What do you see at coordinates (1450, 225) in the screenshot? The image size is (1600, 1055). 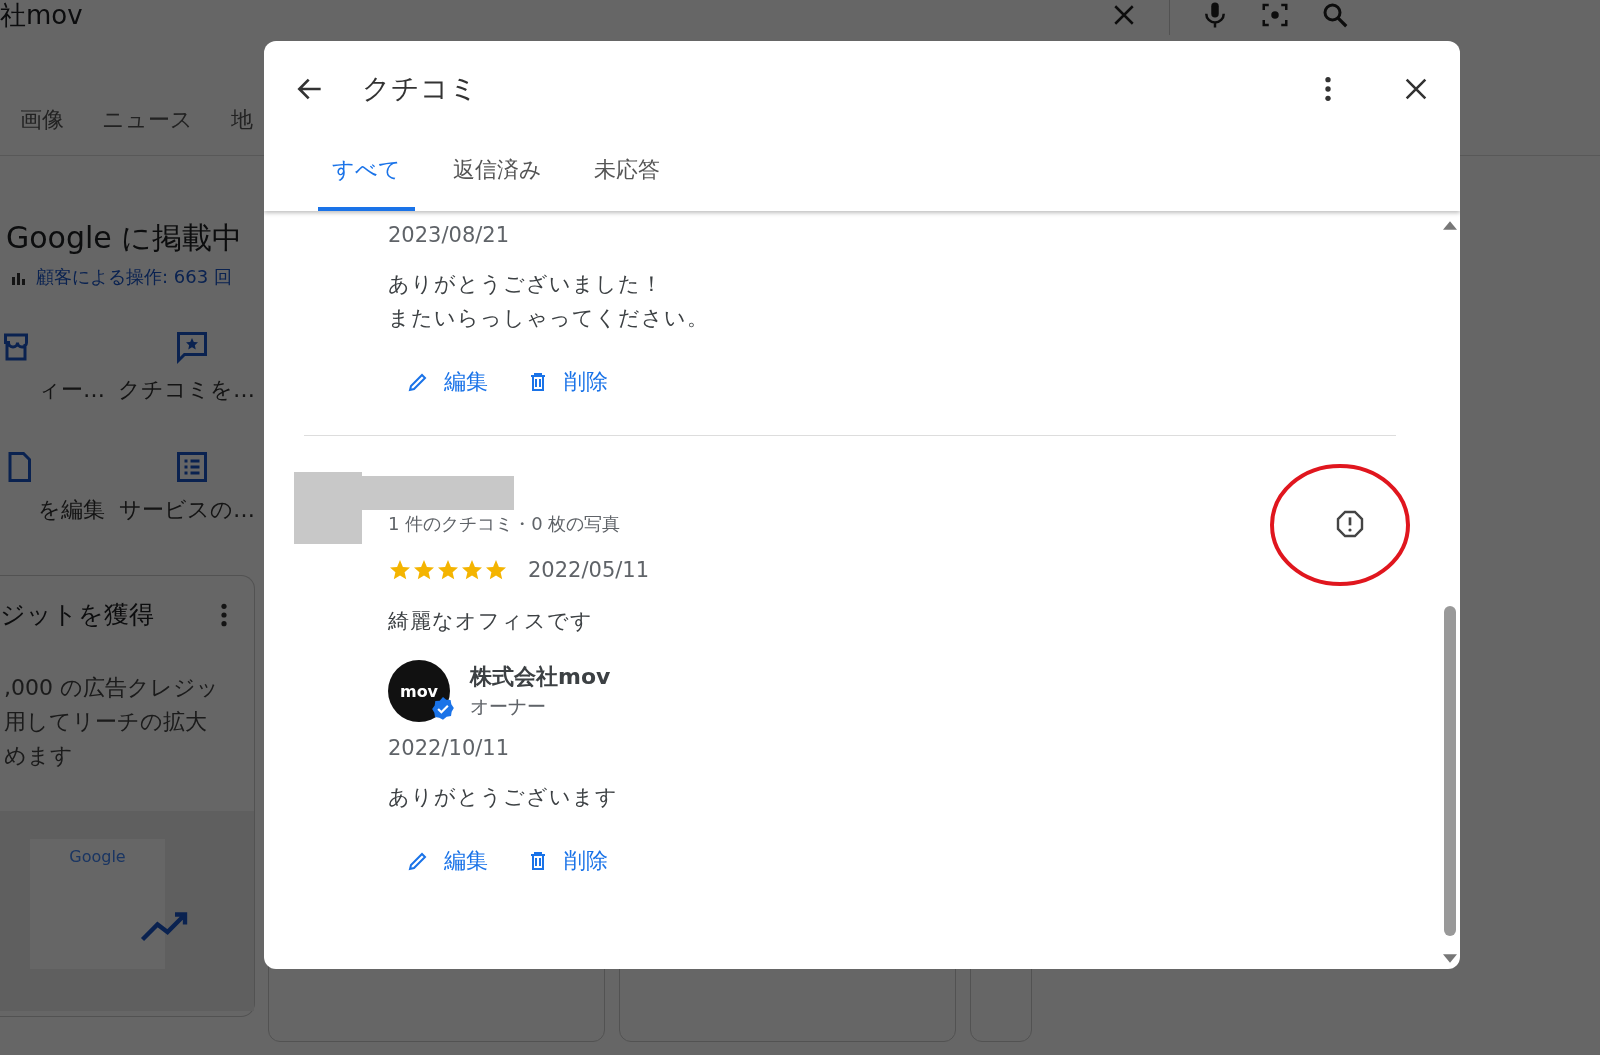 I see `scroll-up-icon` at bounding box center [1450, 225].